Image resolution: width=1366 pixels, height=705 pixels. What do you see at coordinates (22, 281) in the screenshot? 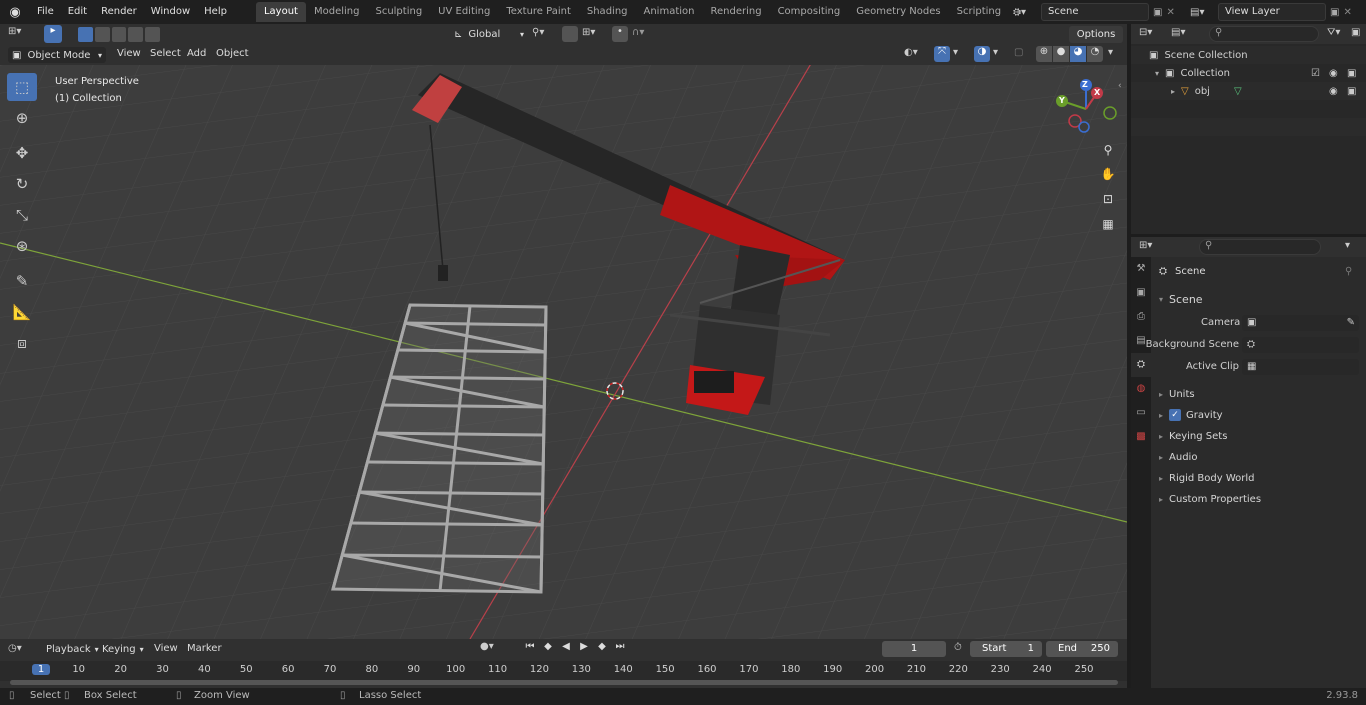
I see `annotate-tool-icon: ✎` at bounding box center [22, 281].